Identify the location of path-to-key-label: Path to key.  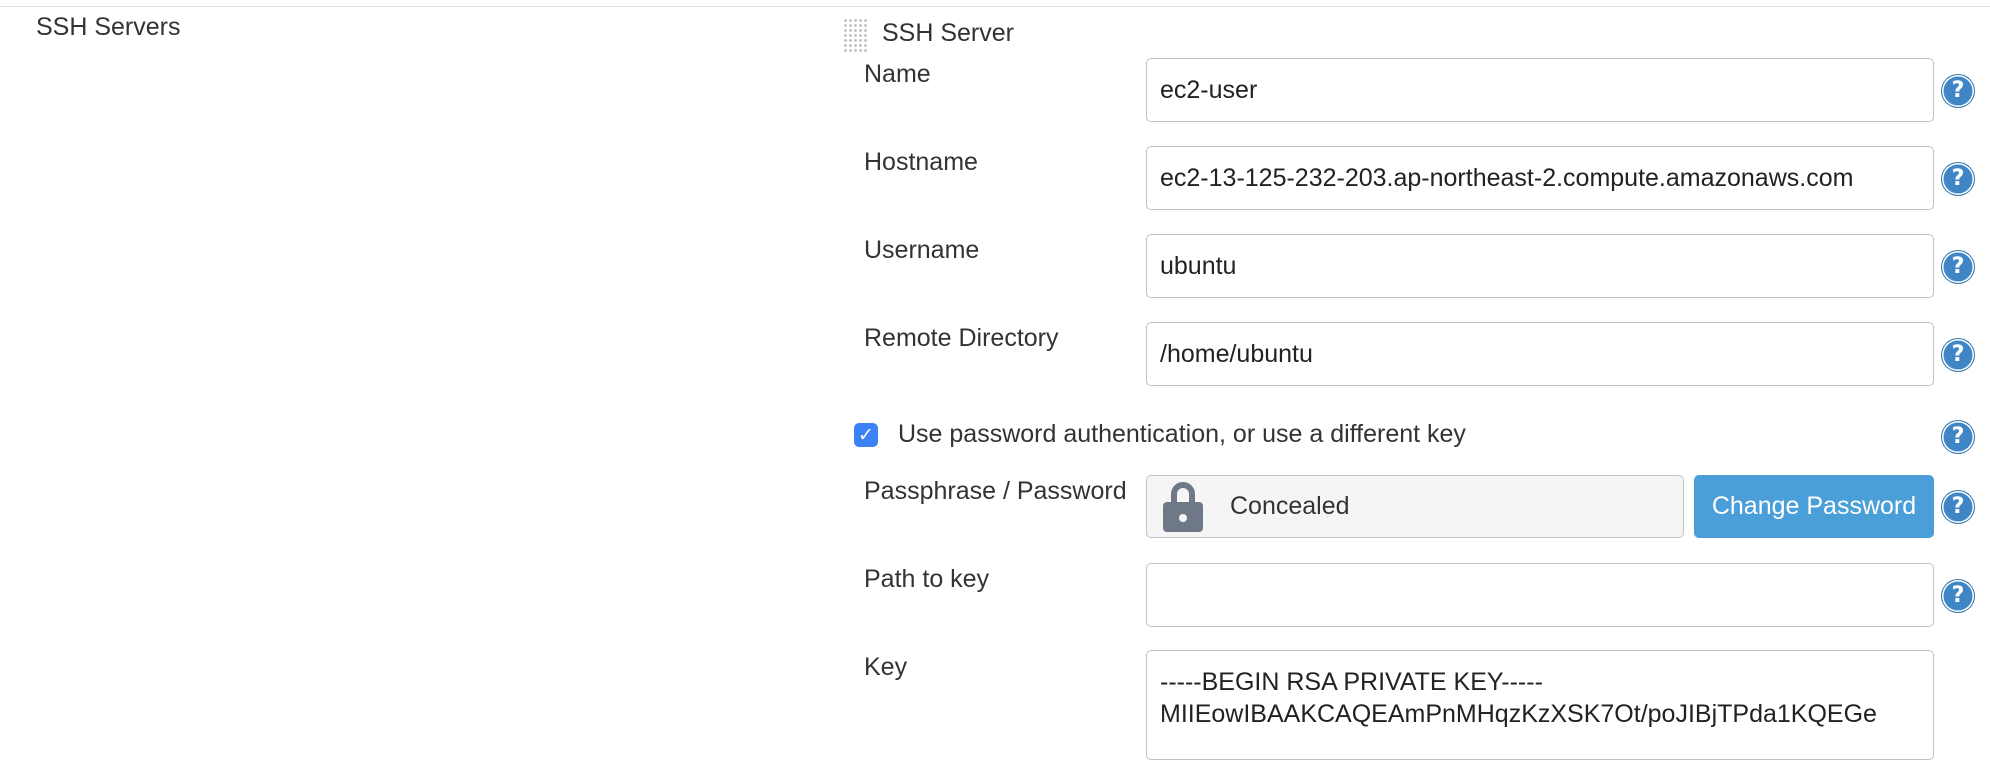
(927, 579).